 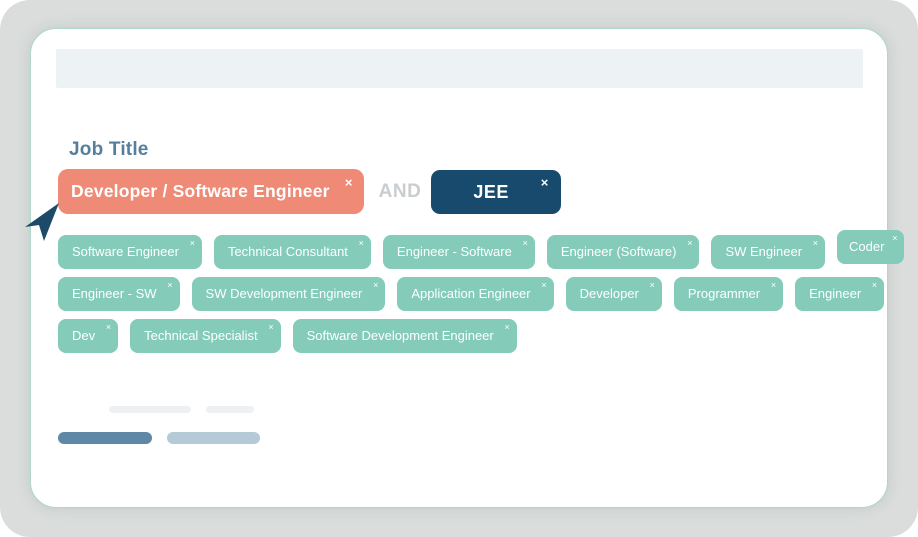 I want to click on synonym-chip: Engineer - Software ×, so click(x=458, y=252).